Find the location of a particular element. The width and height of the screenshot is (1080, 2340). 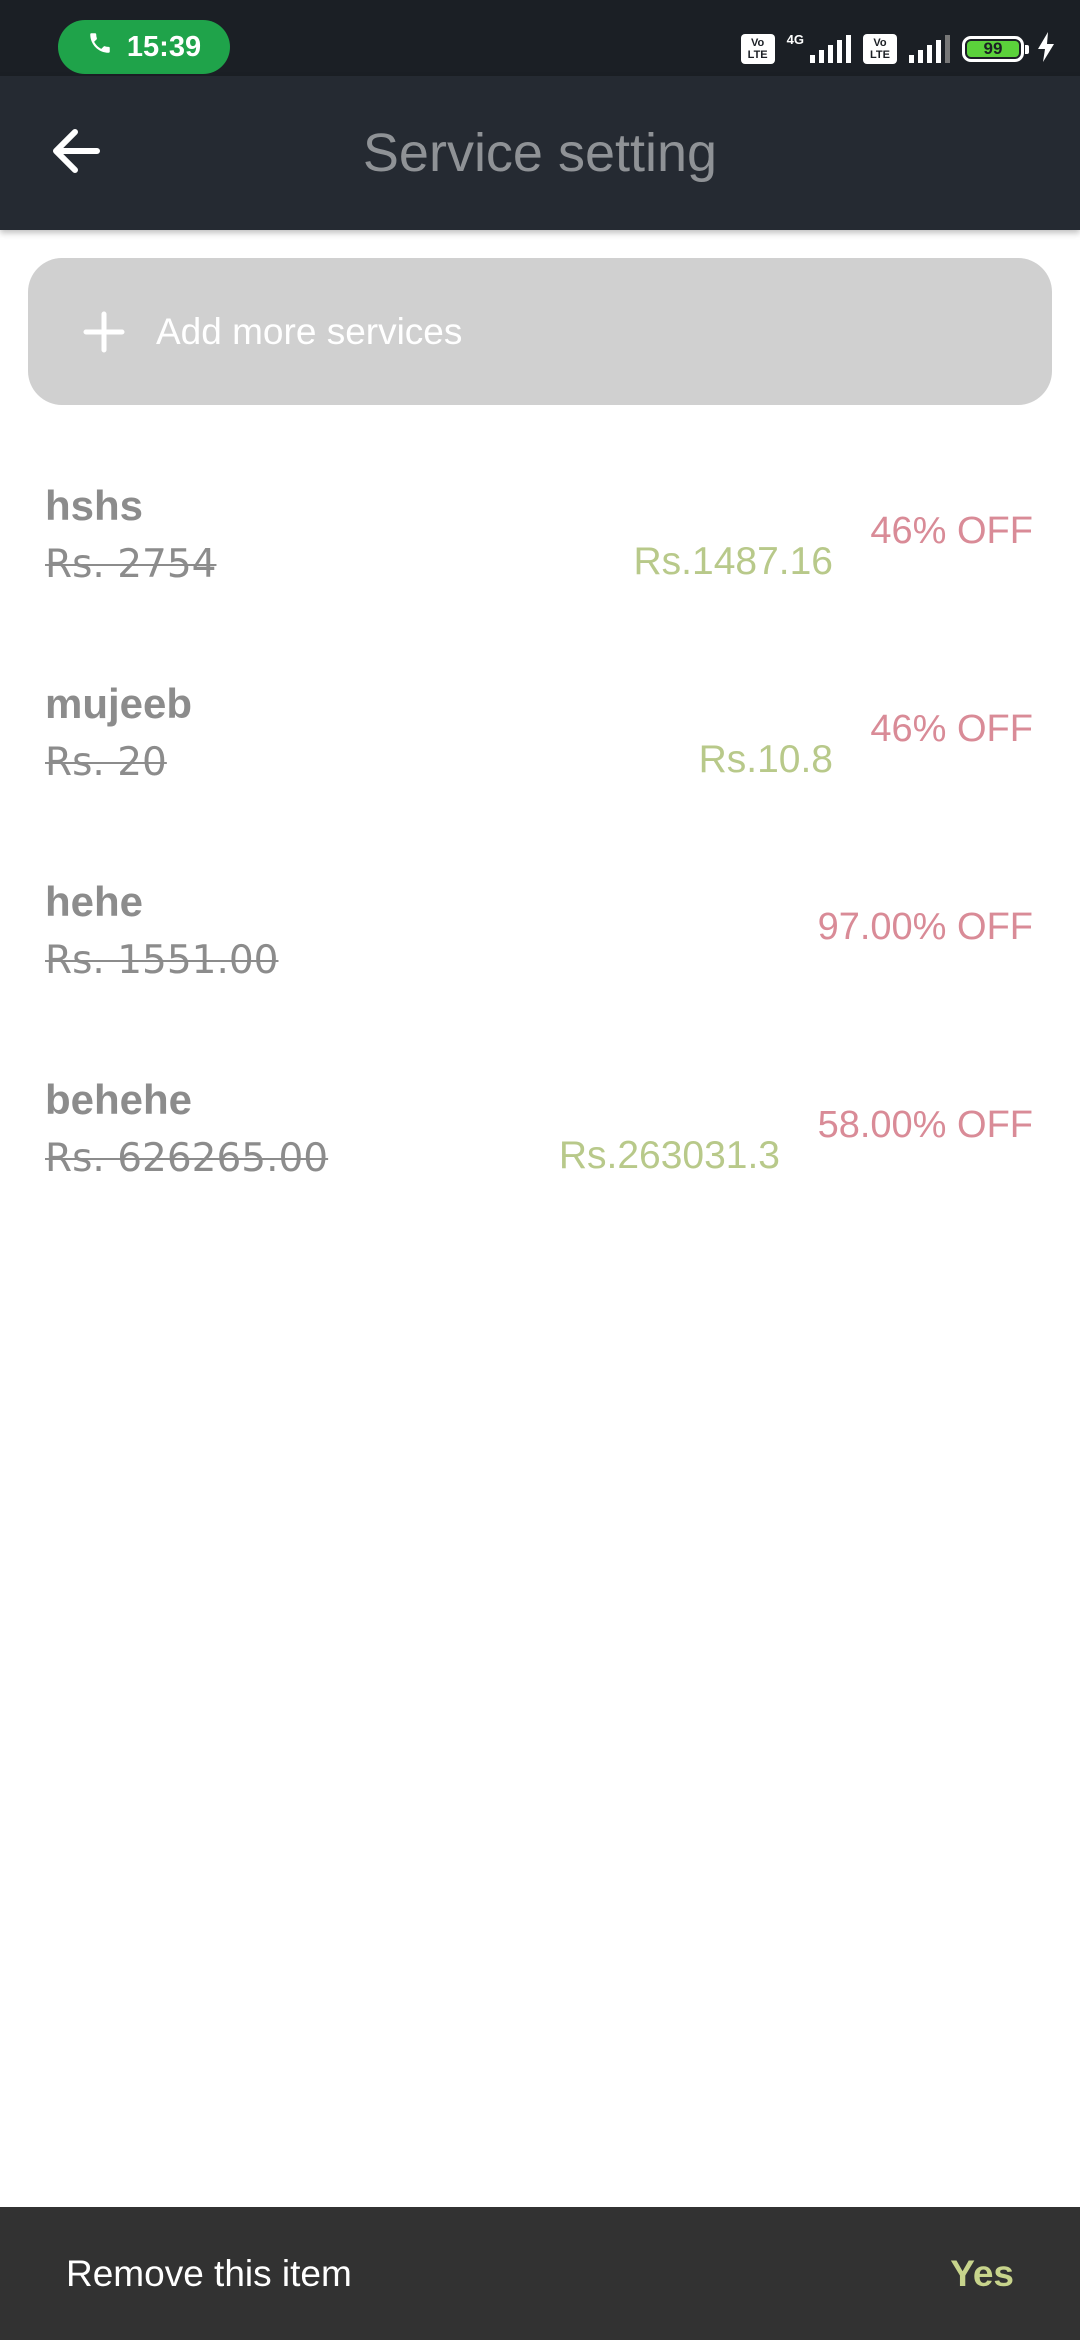

snackbar: Remove this item Yes is located at coordinates (540, 2273).